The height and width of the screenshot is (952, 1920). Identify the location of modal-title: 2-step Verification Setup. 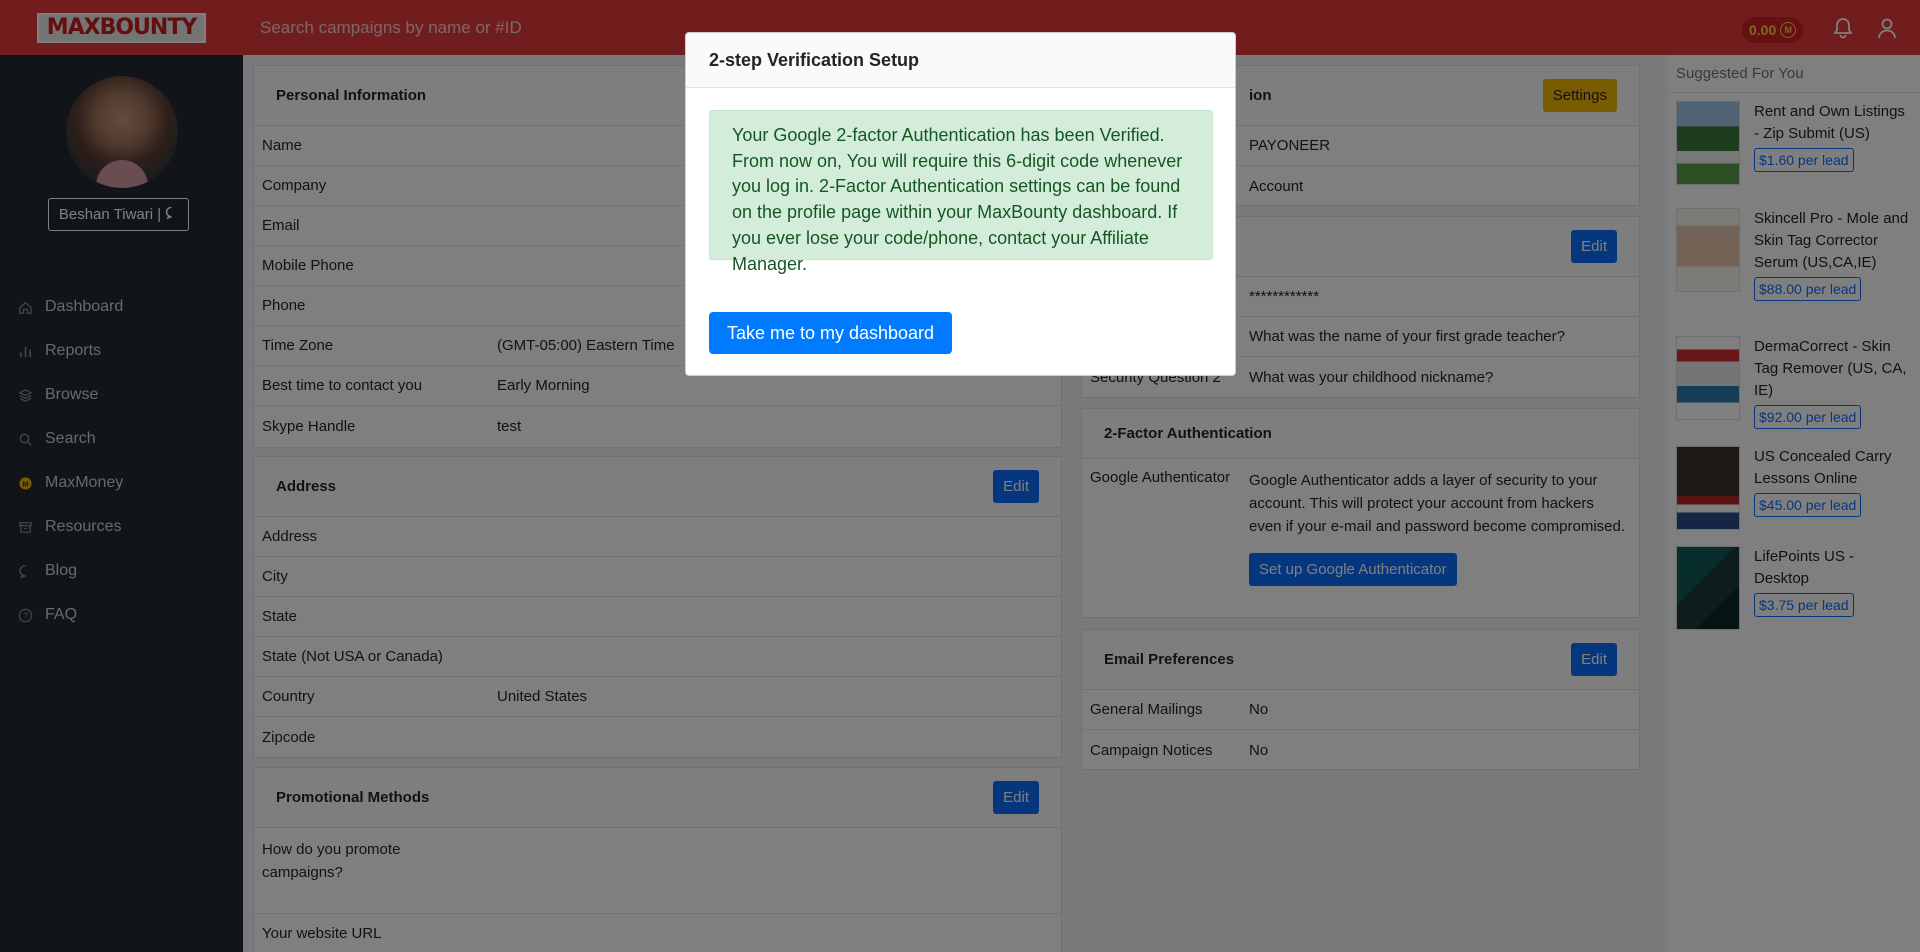
(960, 60).